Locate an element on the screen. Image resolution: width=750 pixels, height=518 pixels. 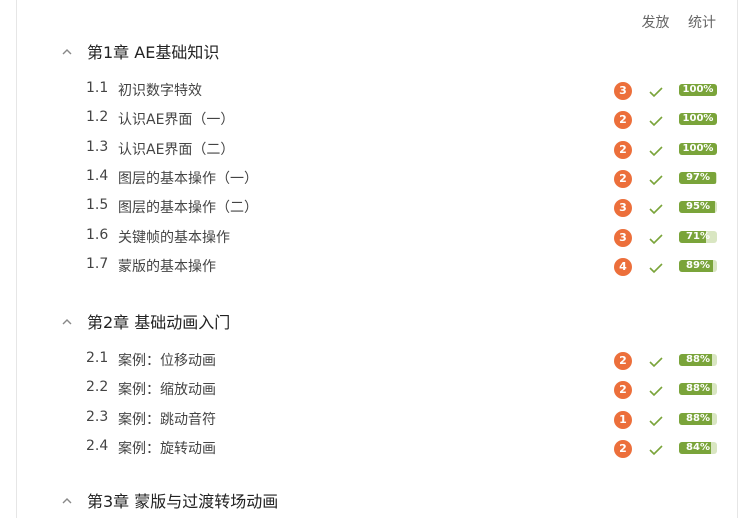
progress-label: 95% is located at coordinates (698, 206).